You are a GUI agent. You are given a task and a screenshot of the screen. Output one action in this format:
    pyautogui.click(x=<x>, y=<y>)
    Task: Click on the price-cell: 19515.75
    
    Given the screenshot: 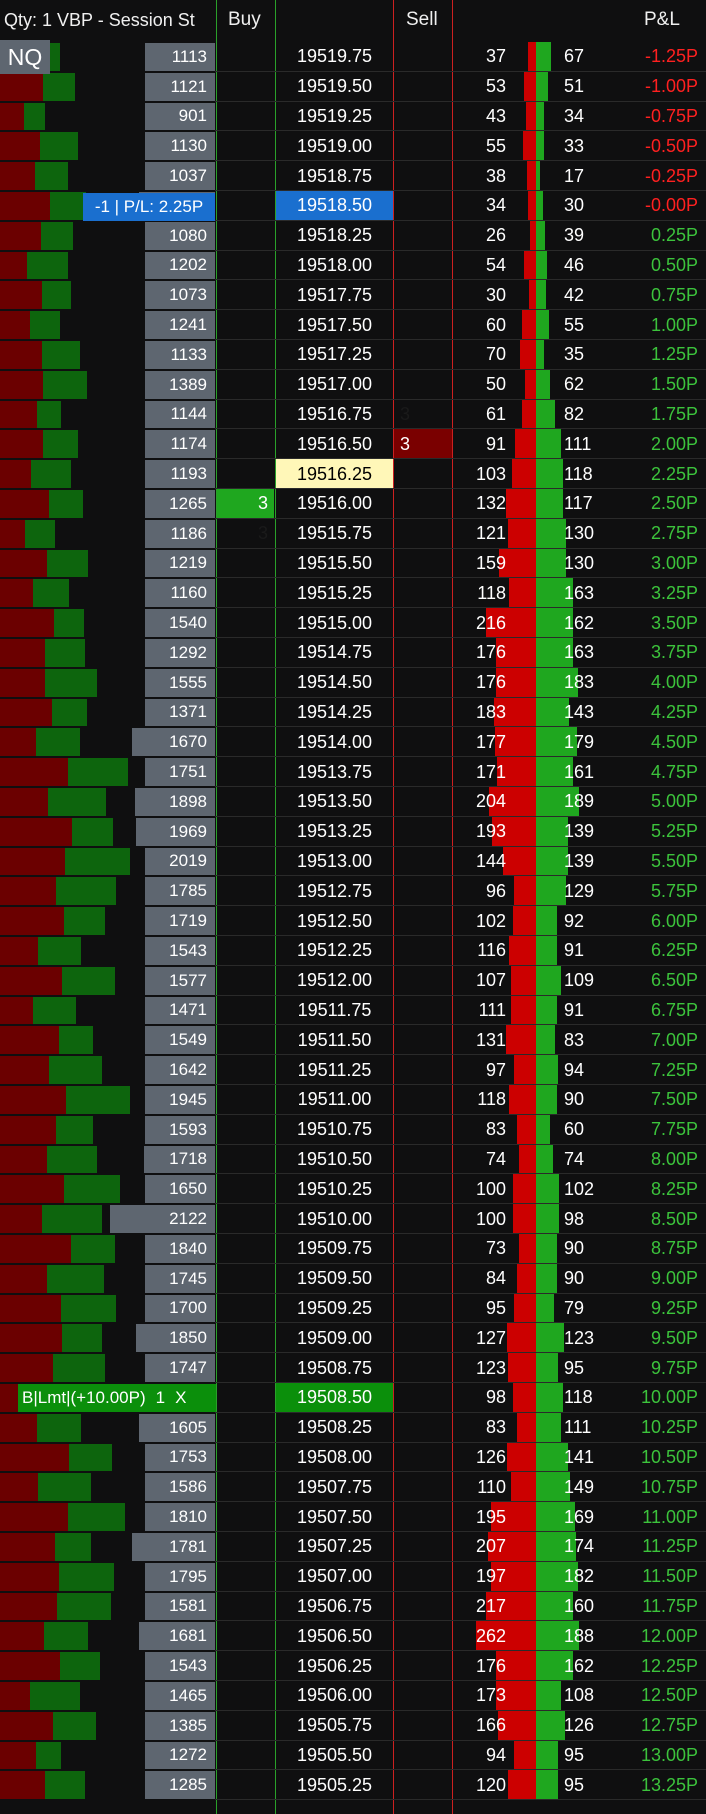 What is the action you would take?
    pyautogui.click(x=334, y=534)
    